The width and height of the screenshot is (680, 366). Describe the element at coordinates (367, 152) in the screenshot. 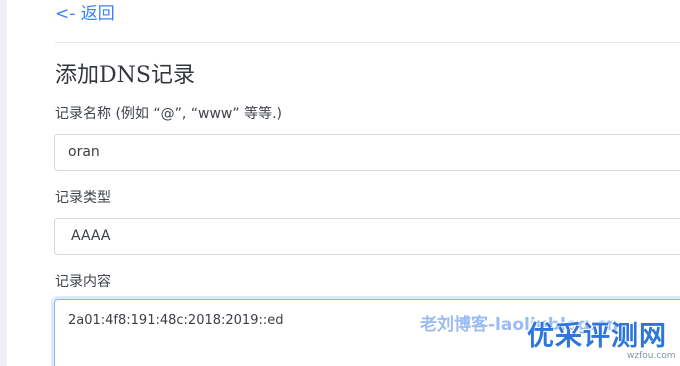

I see `record-name-input: oran` at that location.